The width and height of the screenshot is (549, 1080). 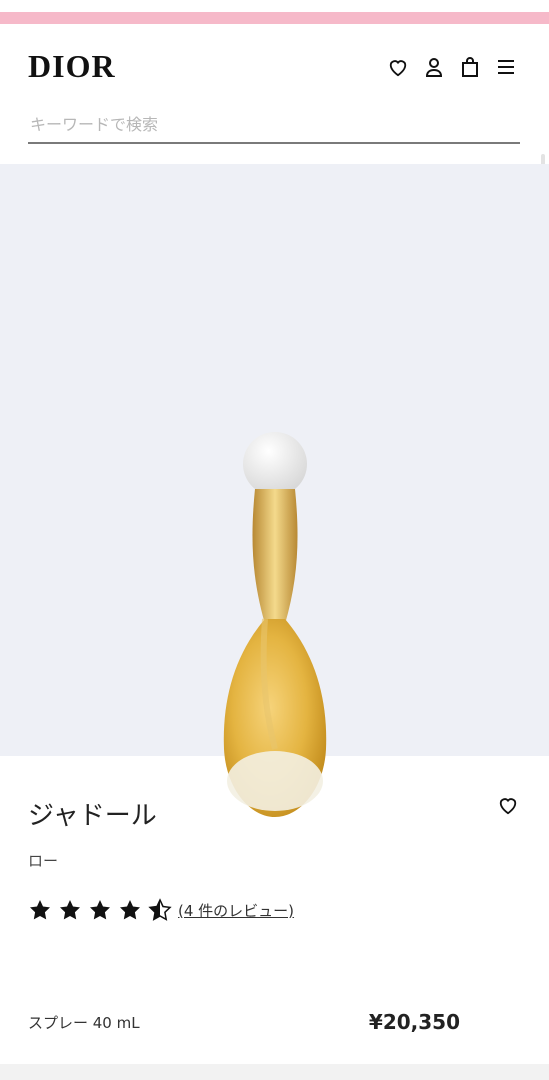 What do you see at coordinates (470, 67) in the screenshot?
I see `bag-icon` at bounding box center [470, 67].